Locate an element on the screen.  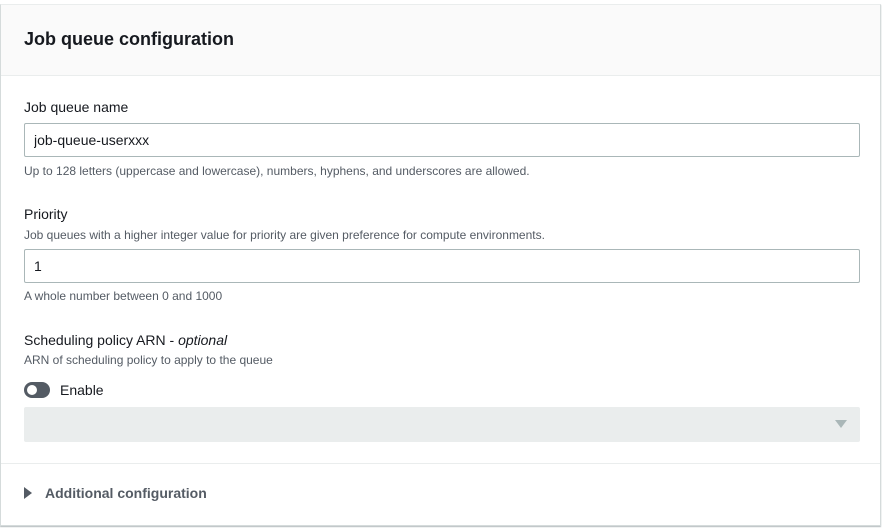
additional-configuration-expander: Additional configuration is located at coordinates (115, 493).